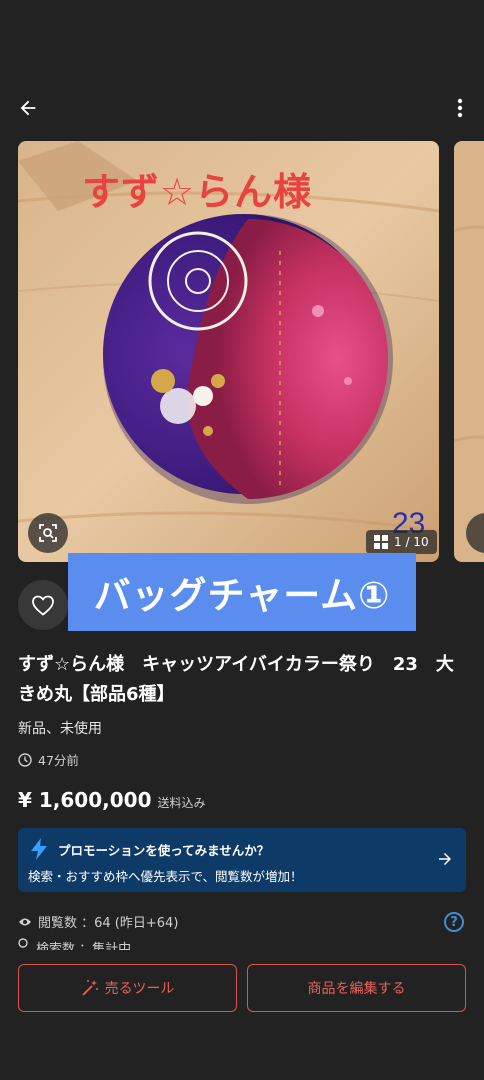  Describe the element at coordinates (164, 850) in the screenshot. I see `promotion-title: プロモーションを使ってみませんか？` at that location.